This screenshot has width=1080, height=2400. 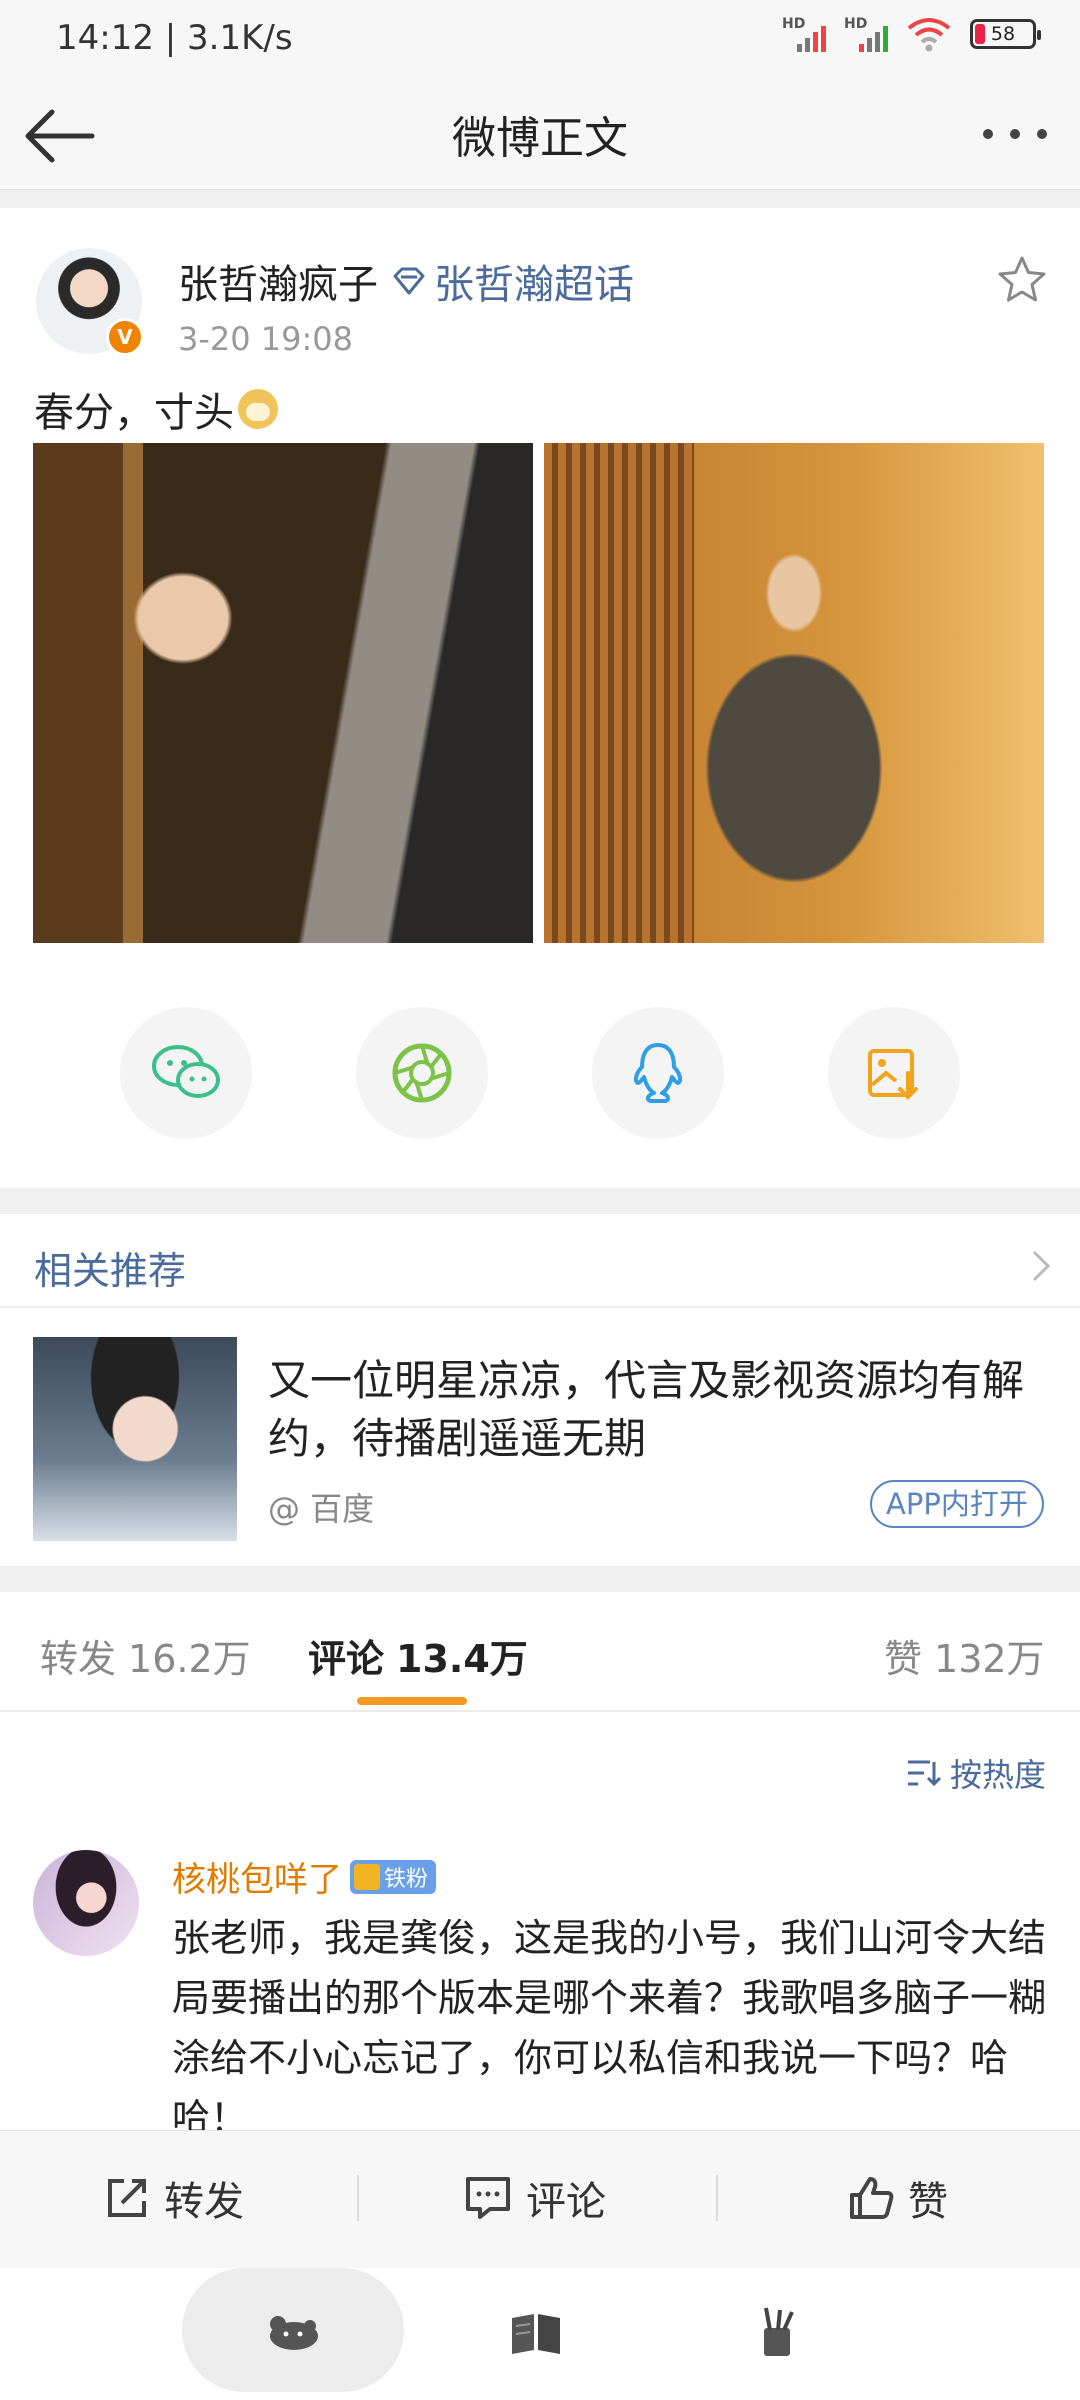 I want to click on wechat-icon, so click(x=186, y=1071).